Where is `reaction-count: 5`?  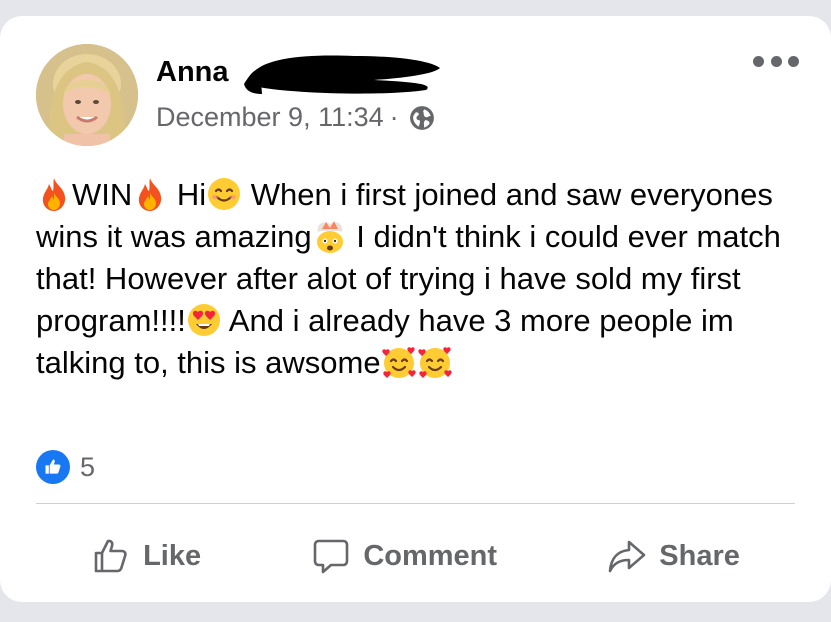 reaction-count: 5 is located at coordinates (88, 466).